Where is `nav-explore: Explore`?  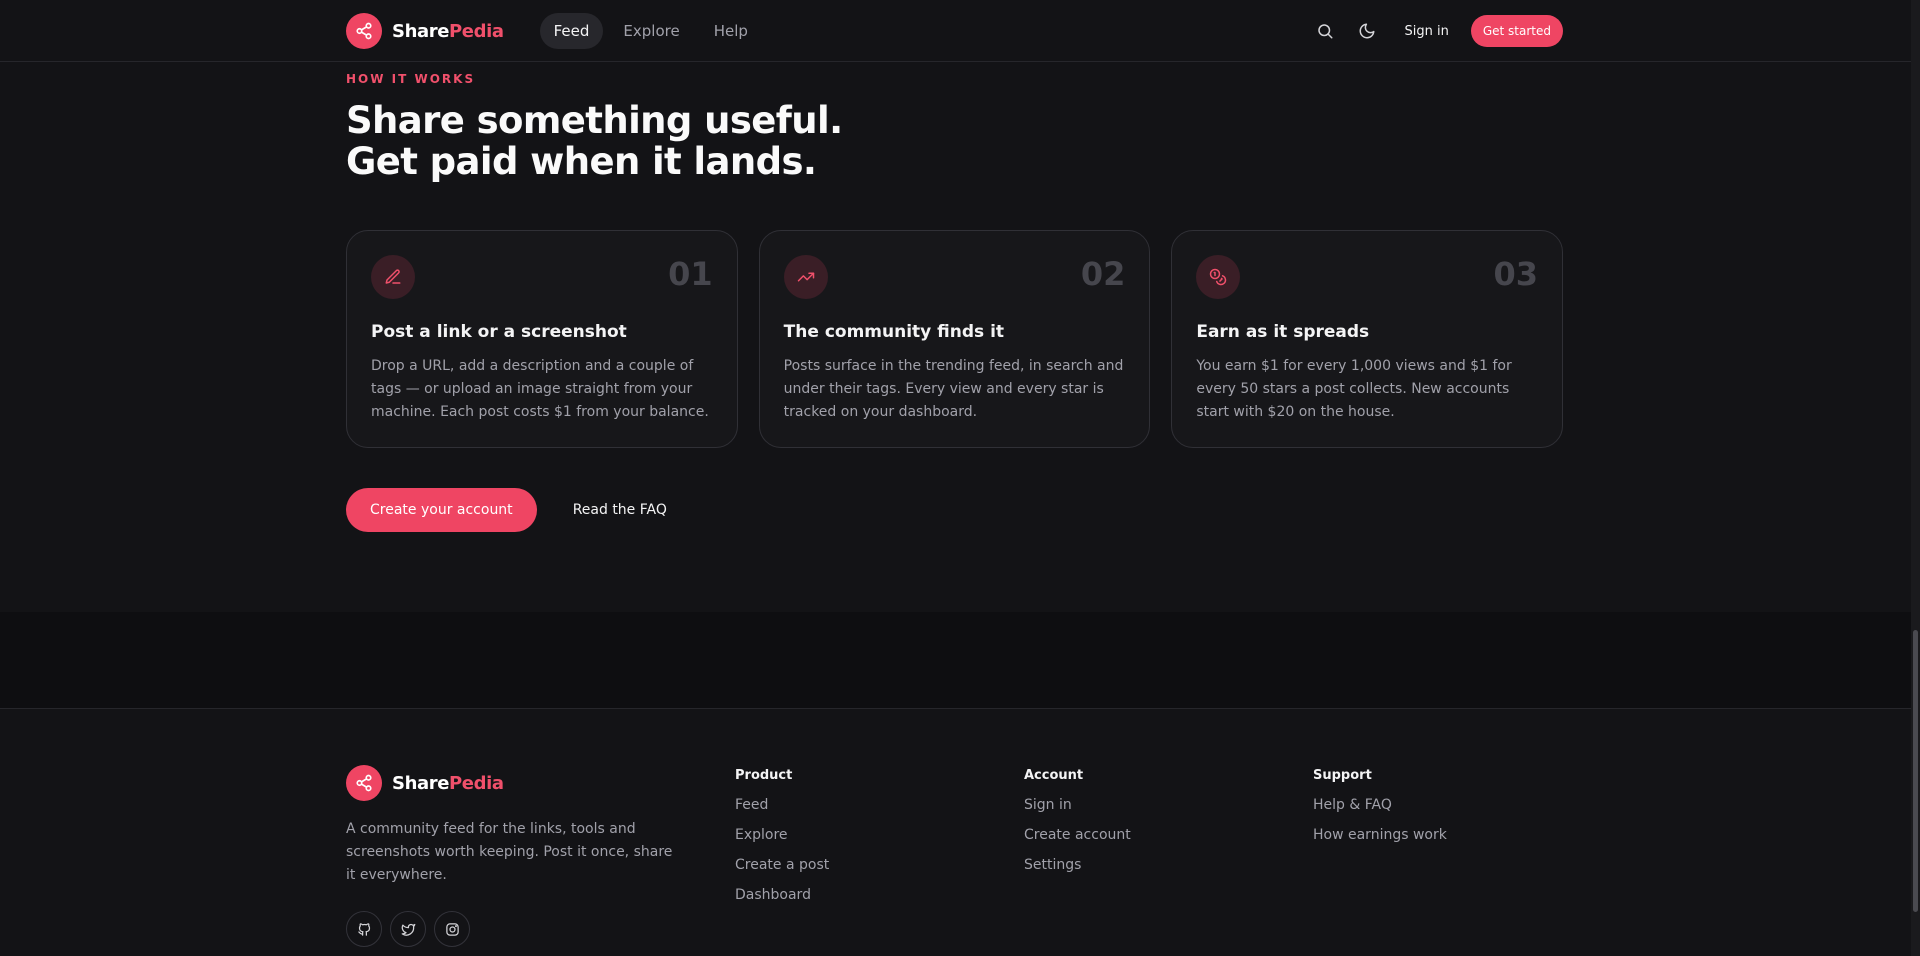 nav-explore: Explore is located at coordinates (651, 31).